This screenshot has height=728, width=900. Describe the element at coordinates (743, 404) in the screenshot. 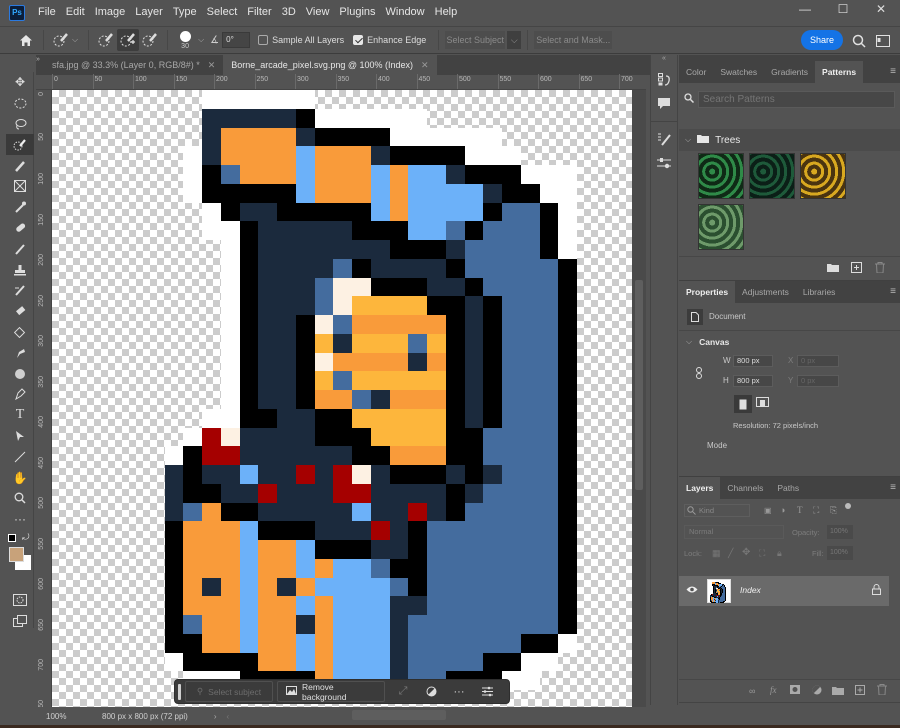

I see `portrait-orientation-button` at that location.